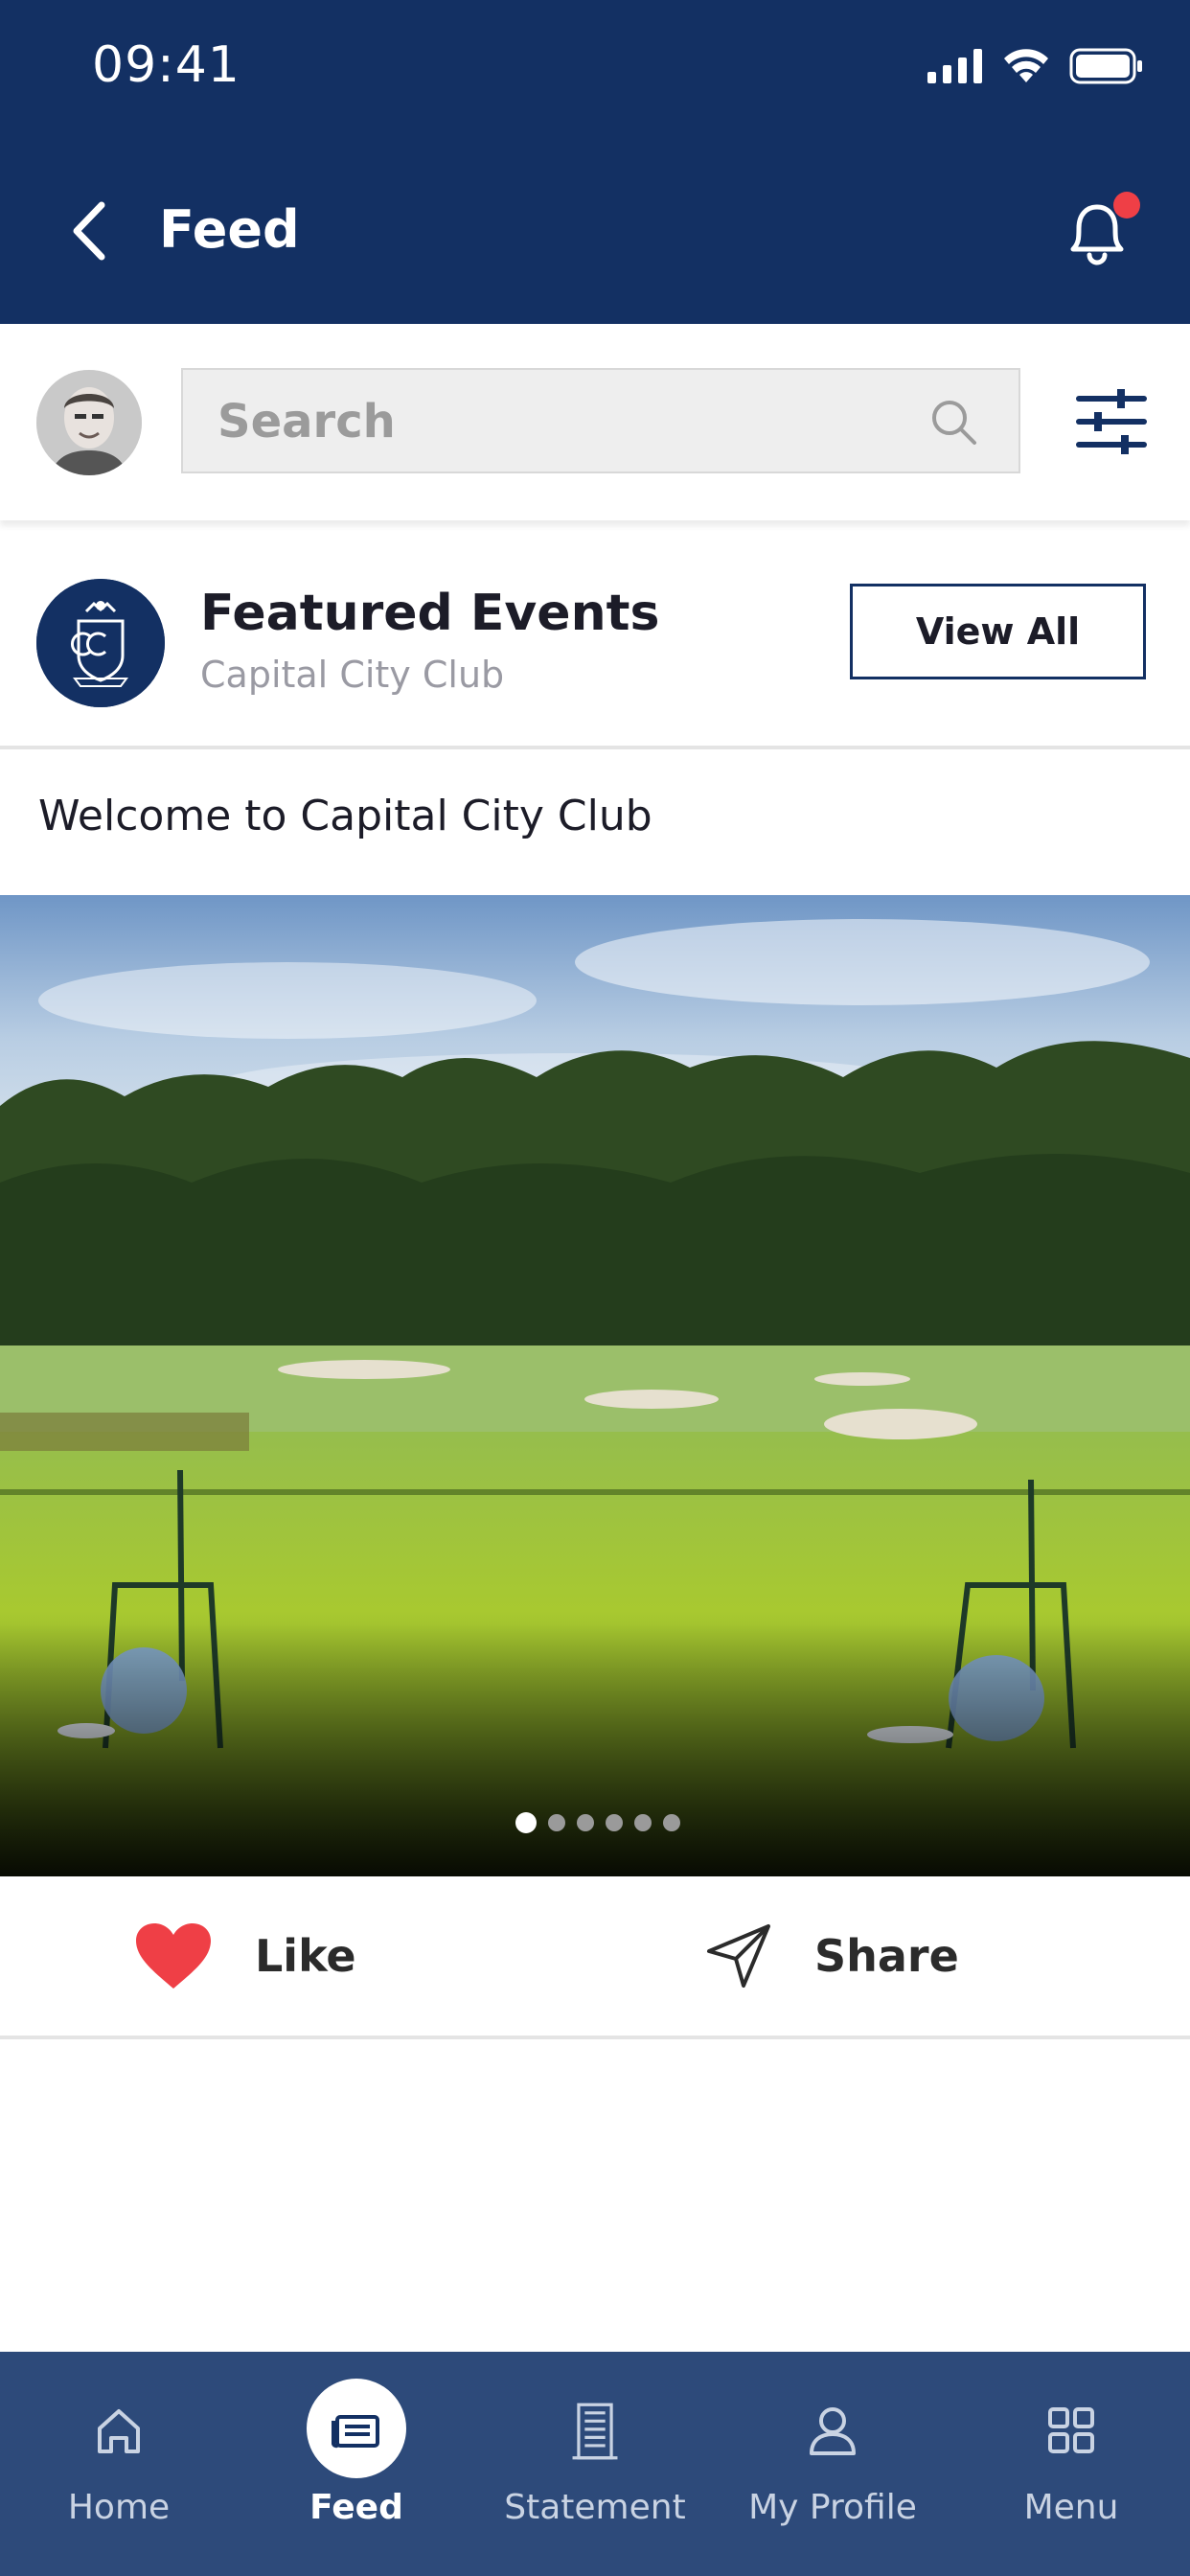 The width and height of the screenshot is (1190, 2576). Describe the element at coordinates (739, 1956) in the screenshot. I see `send-icon` at that location.